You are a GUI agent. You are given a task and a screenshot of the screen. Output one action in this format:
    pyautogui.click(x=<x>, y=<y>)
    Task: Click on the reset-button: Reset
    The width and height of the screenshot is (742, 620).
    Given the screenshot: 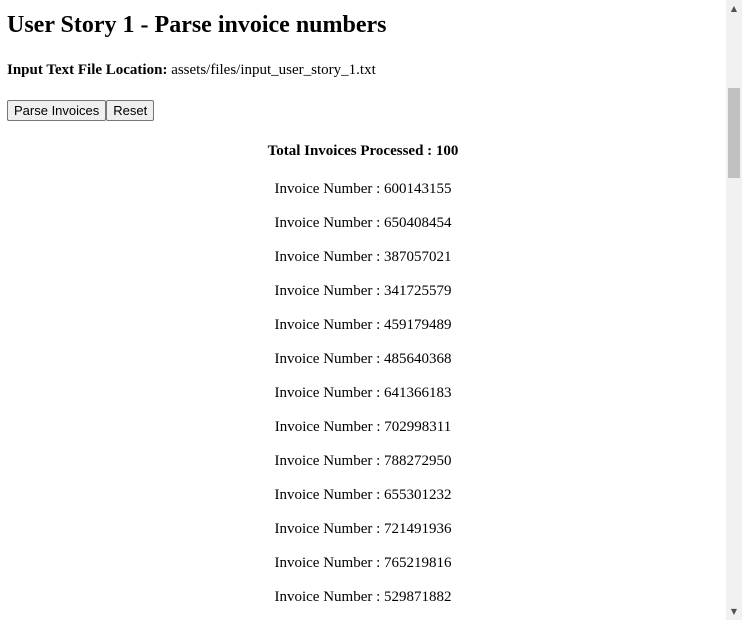 What is the action you would take?
    pyautogui.click(x=130, y=110)
    